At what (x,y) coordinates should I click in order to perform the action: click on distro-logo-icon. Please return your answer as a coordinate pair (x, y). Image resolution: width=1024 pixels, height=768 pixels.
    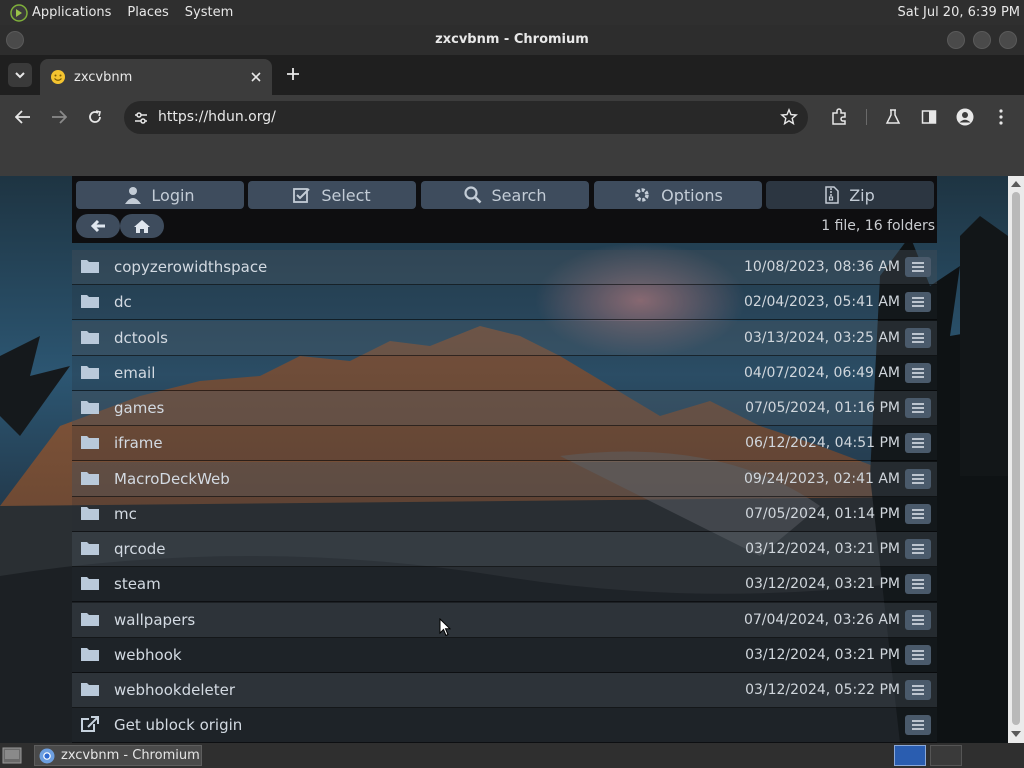
    Looking at the image, I should click on (19, 12).